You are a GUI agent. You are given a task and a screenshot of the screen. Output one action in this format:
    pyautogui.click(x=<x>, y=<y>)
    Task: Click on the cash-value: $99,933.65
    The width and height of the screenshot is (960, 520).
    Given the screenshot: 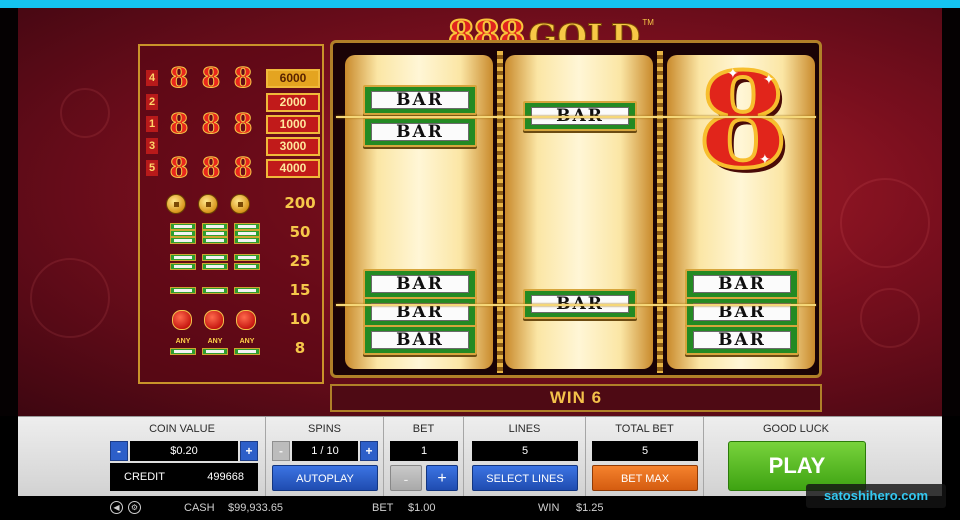 What is the action you would take?
    pyautogui.click(x=256, y=508)
    